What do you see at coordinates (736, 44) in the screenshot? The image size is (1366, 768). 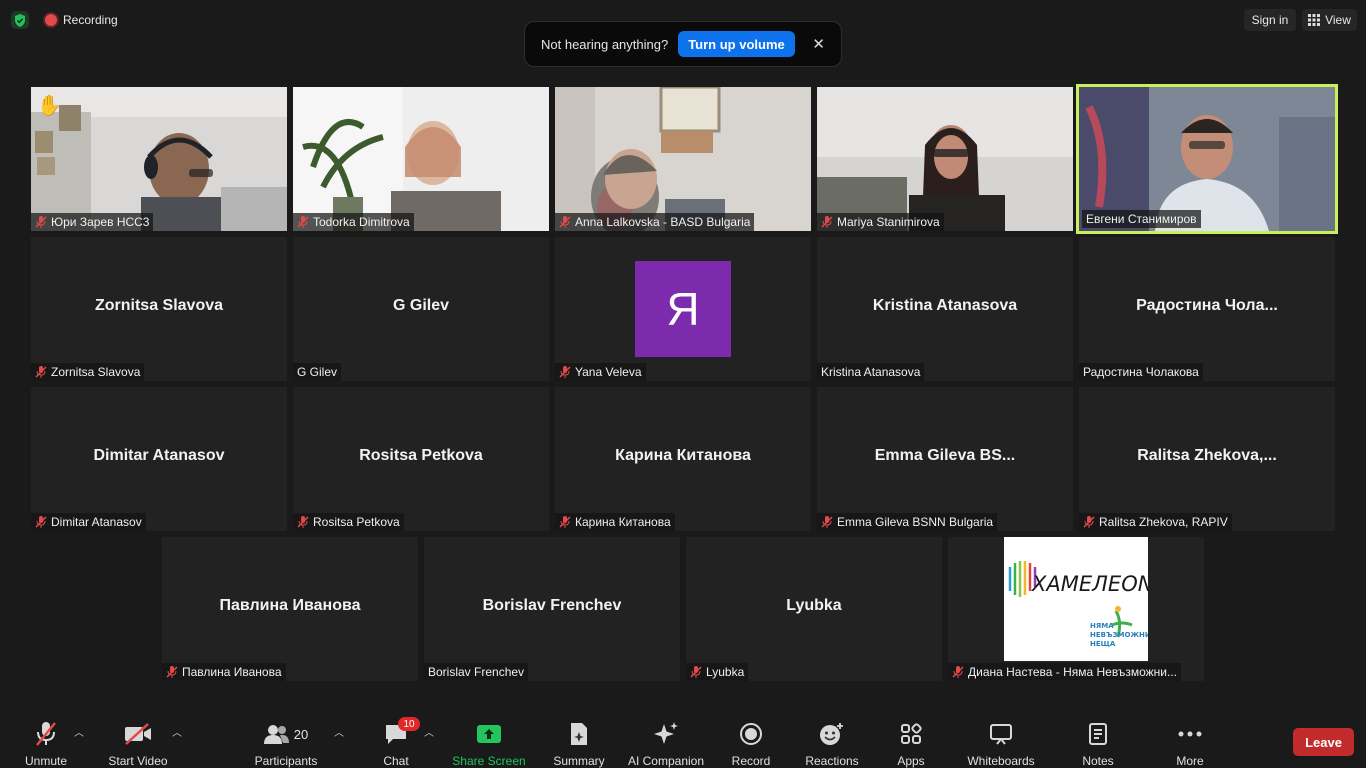 I see `turn-up-volume-button: Turn up volume` at bounding box center [736, 44].